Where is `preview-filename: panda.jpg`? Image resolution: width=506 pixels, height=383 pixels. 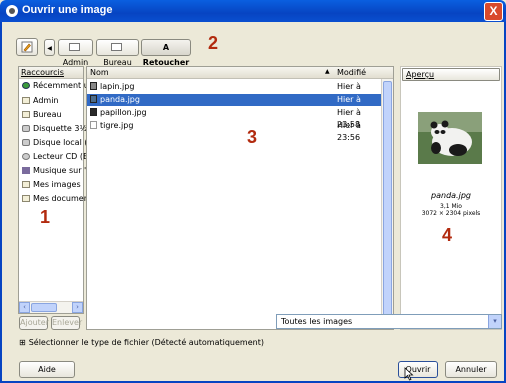 preview-filename: panda.jpg is located at coordinates (451, 195).